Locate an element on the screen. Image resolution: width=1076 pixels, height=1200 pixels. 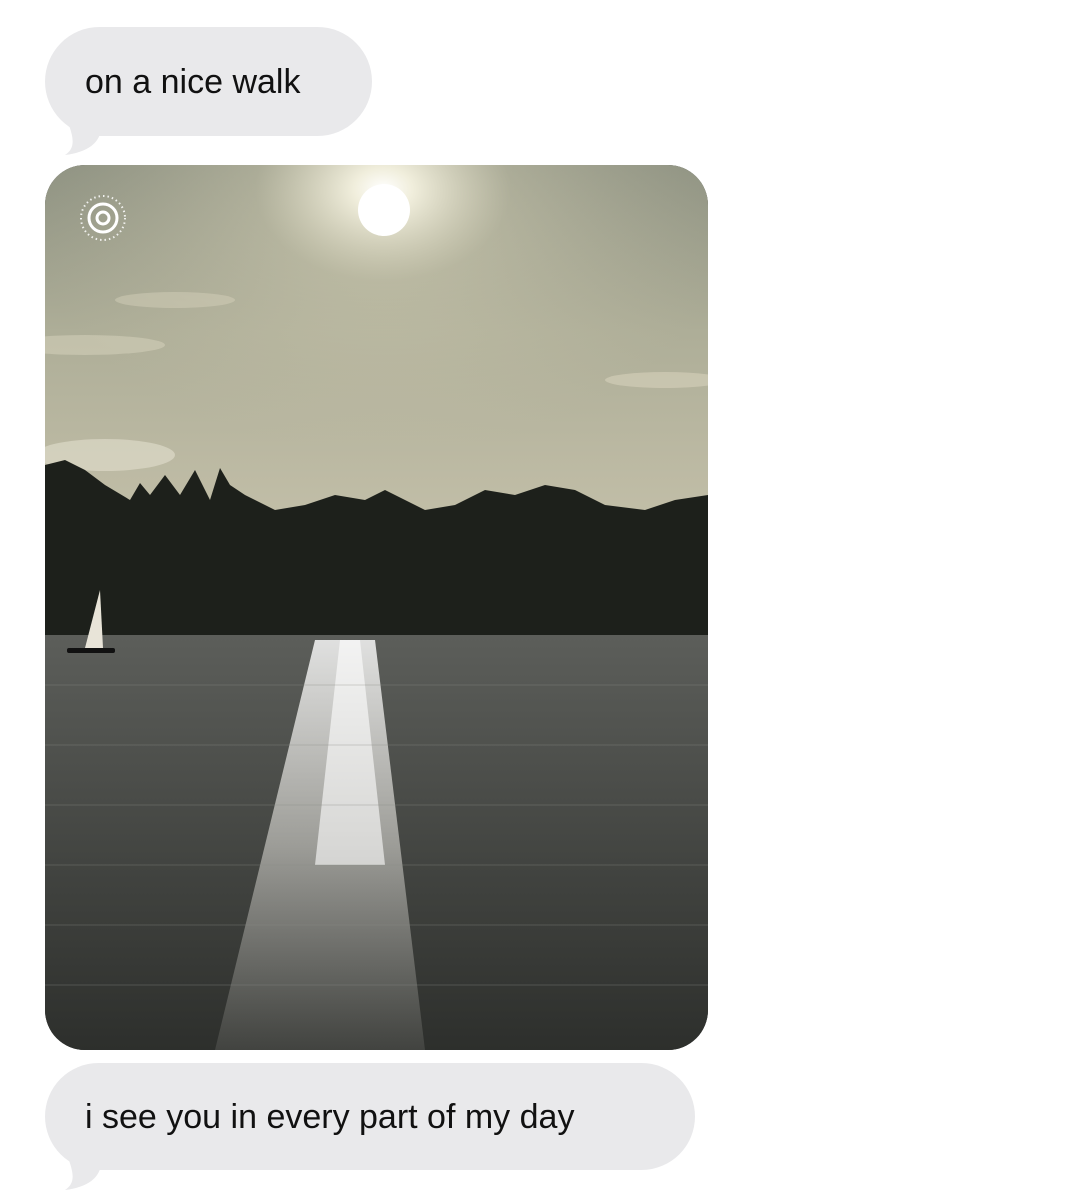
live-photo-icon is located at coordinates (103, 218).